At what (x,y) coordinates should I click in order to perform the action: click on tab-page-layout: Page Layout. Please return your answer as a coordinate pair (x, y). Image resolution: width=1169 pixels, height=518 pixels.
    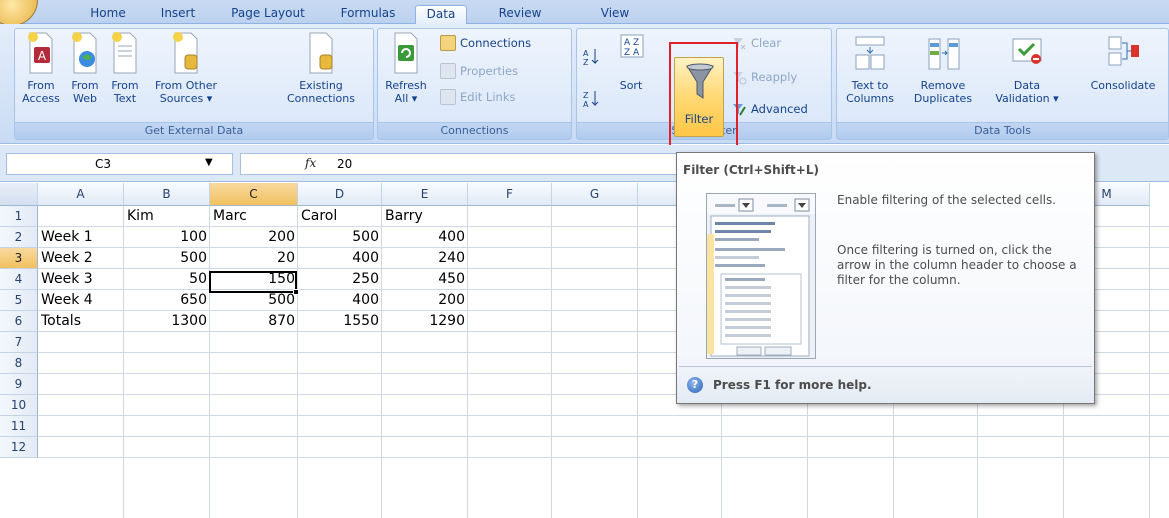
    Looking at the image, I should click on (268, 14).